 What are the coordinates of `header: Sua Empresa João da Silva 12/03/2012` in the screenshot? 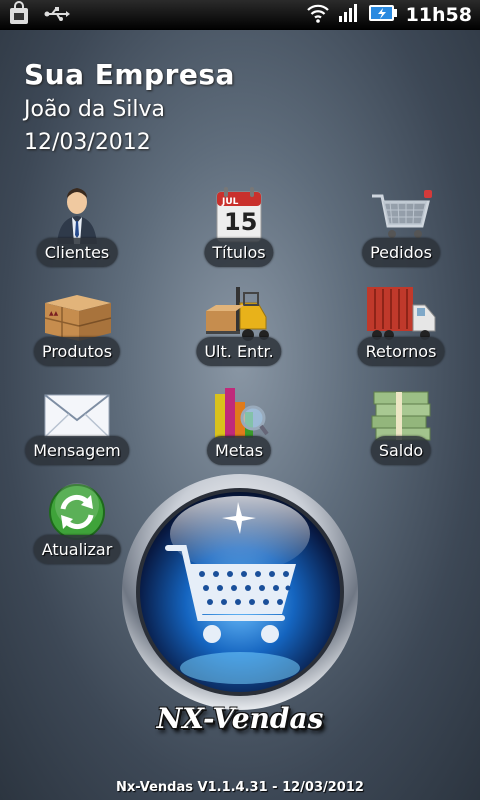 It's located at (129, 108).